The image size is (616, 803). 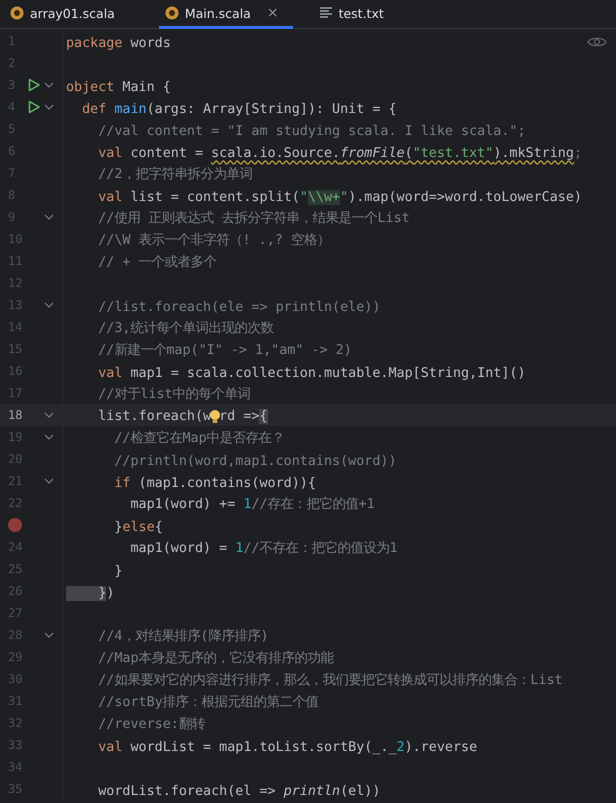 What do you see at coordinates (117, 571) in the screenshot?
I see `code-line: }` at bounding box center [117, 571].